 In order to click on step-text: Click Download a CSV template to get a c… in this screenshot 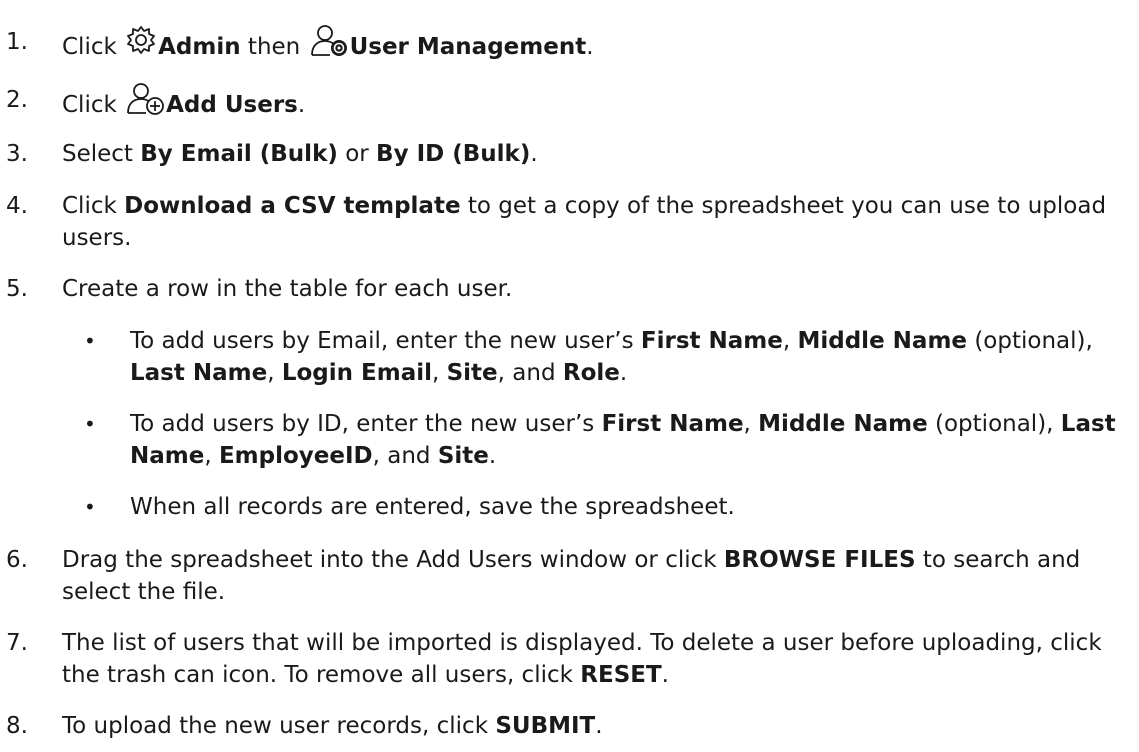, I will do `click(584, 222)`.